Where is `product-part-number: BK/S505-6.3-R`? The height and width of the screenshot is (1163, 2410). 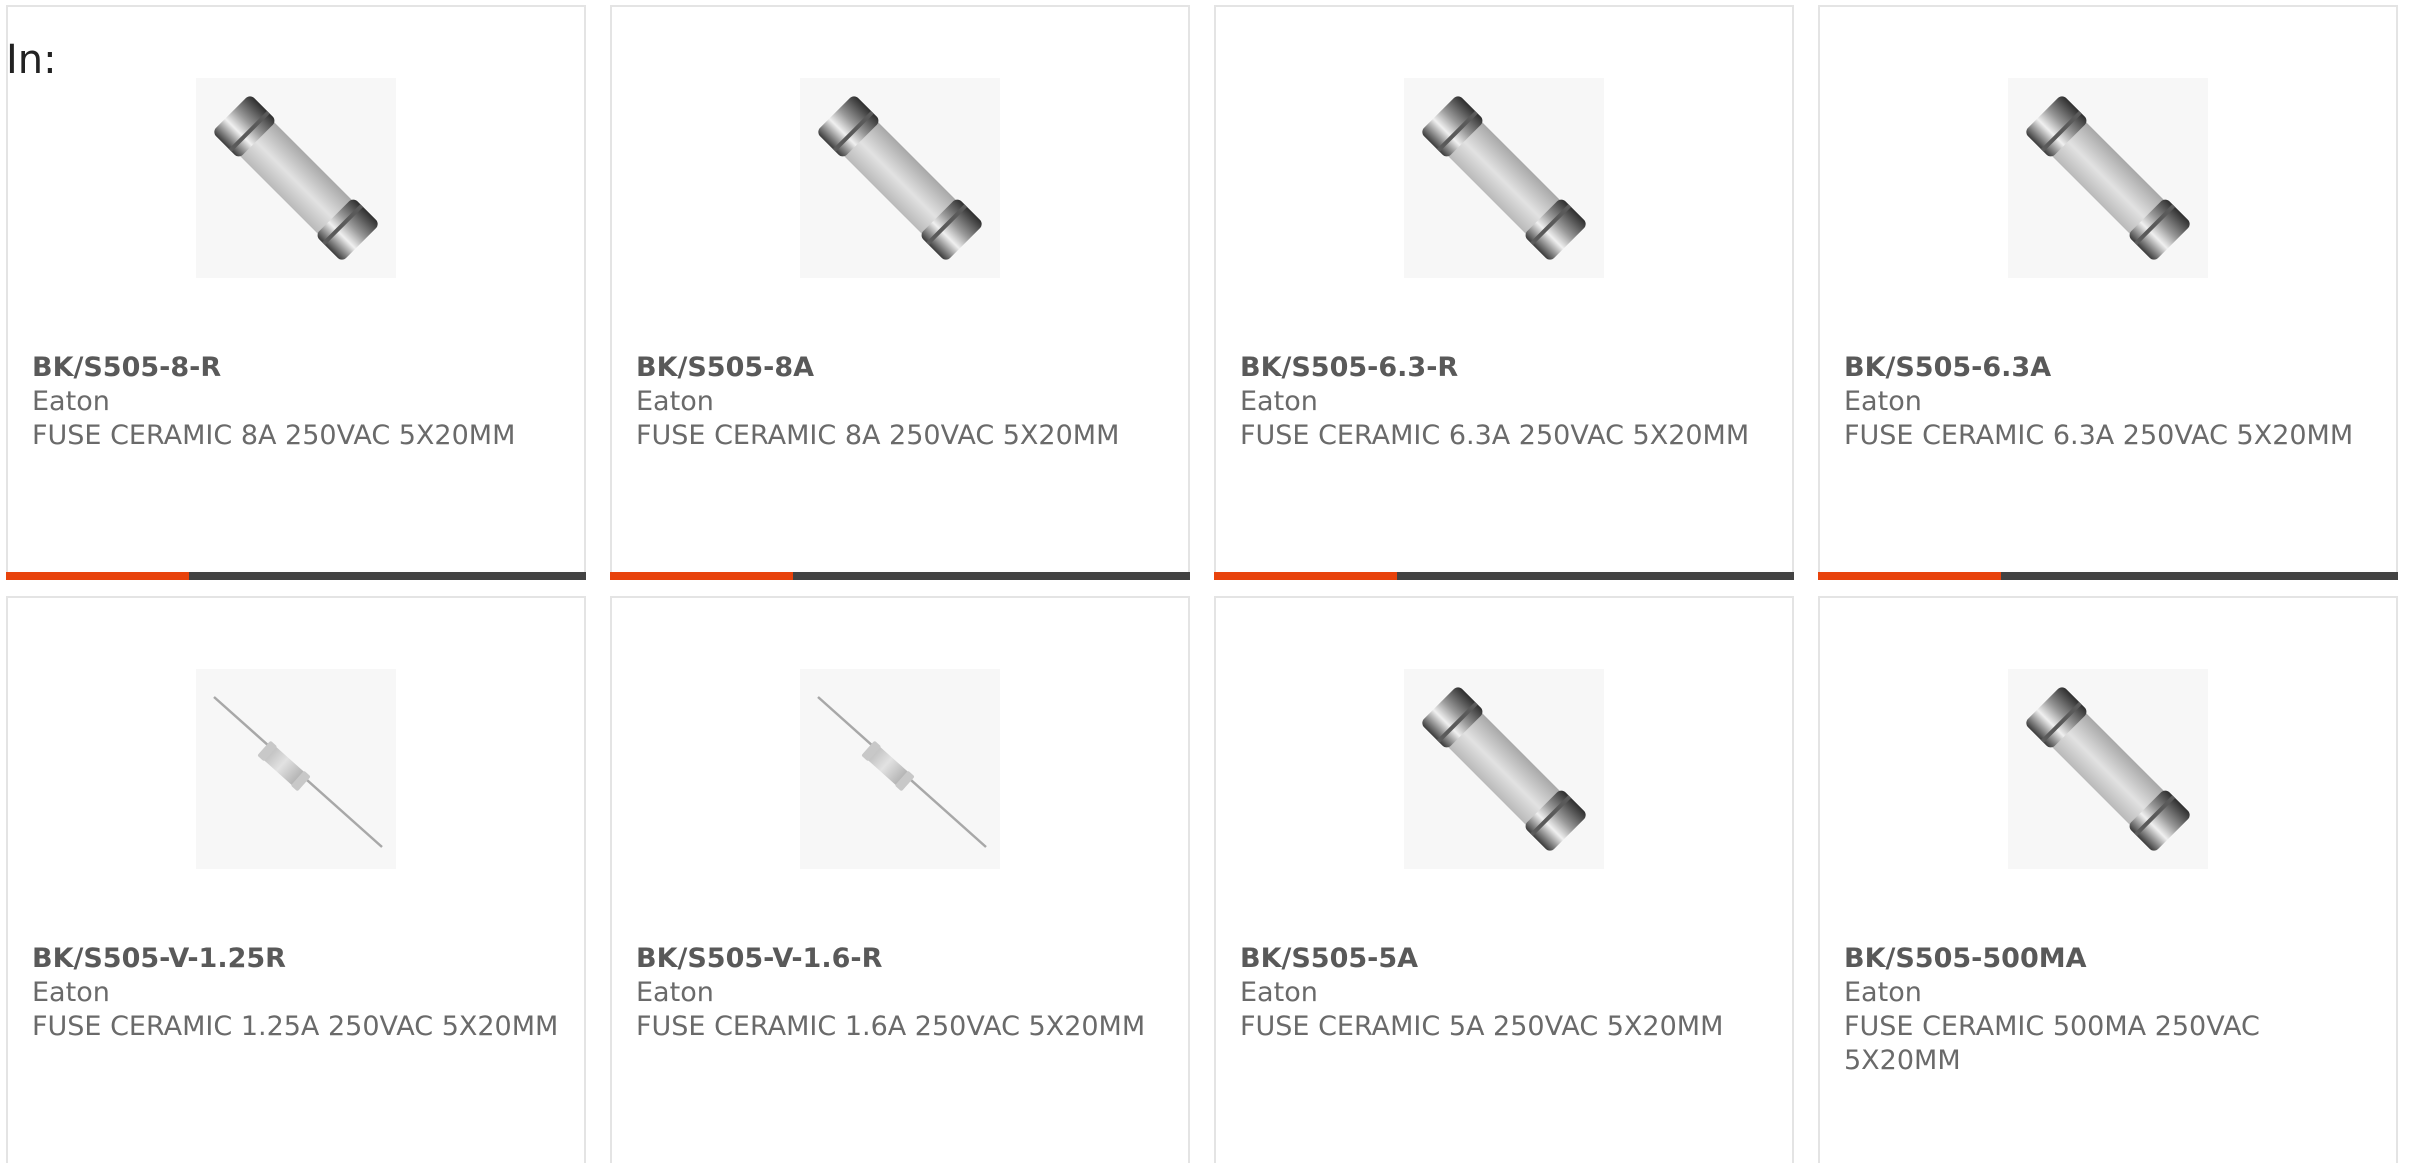 product-part-number: BK/S505-6.3-R is located at coordinates (1510, 368).